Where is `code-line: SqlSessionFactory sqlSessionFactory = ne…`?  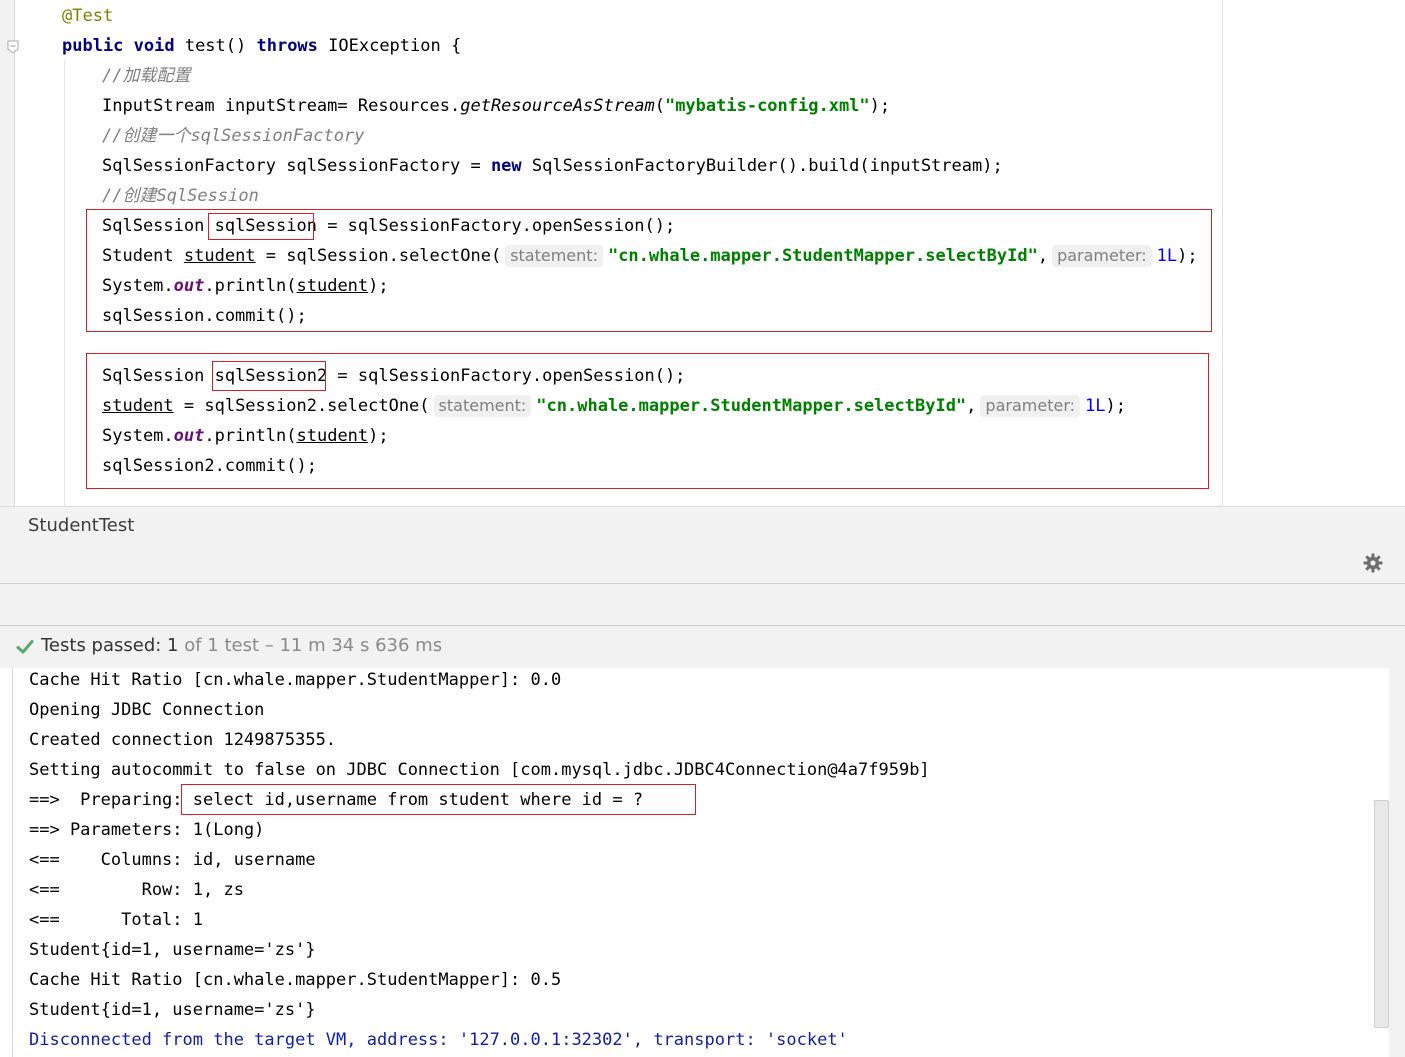 code-line: SqlSessionFactory sqlSessionFactory = ne… is located at coordinates (552, 166).